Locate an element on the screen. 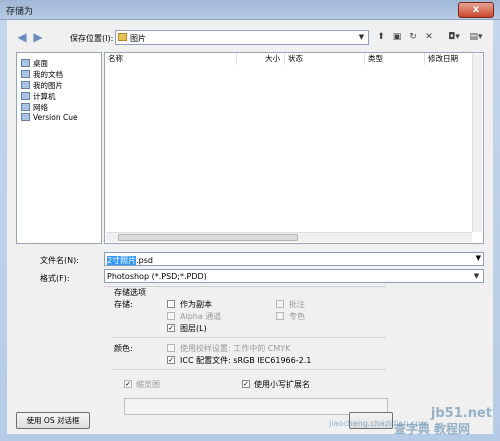  new-folder-icon: ▣ is located at coordinates (397, 37).